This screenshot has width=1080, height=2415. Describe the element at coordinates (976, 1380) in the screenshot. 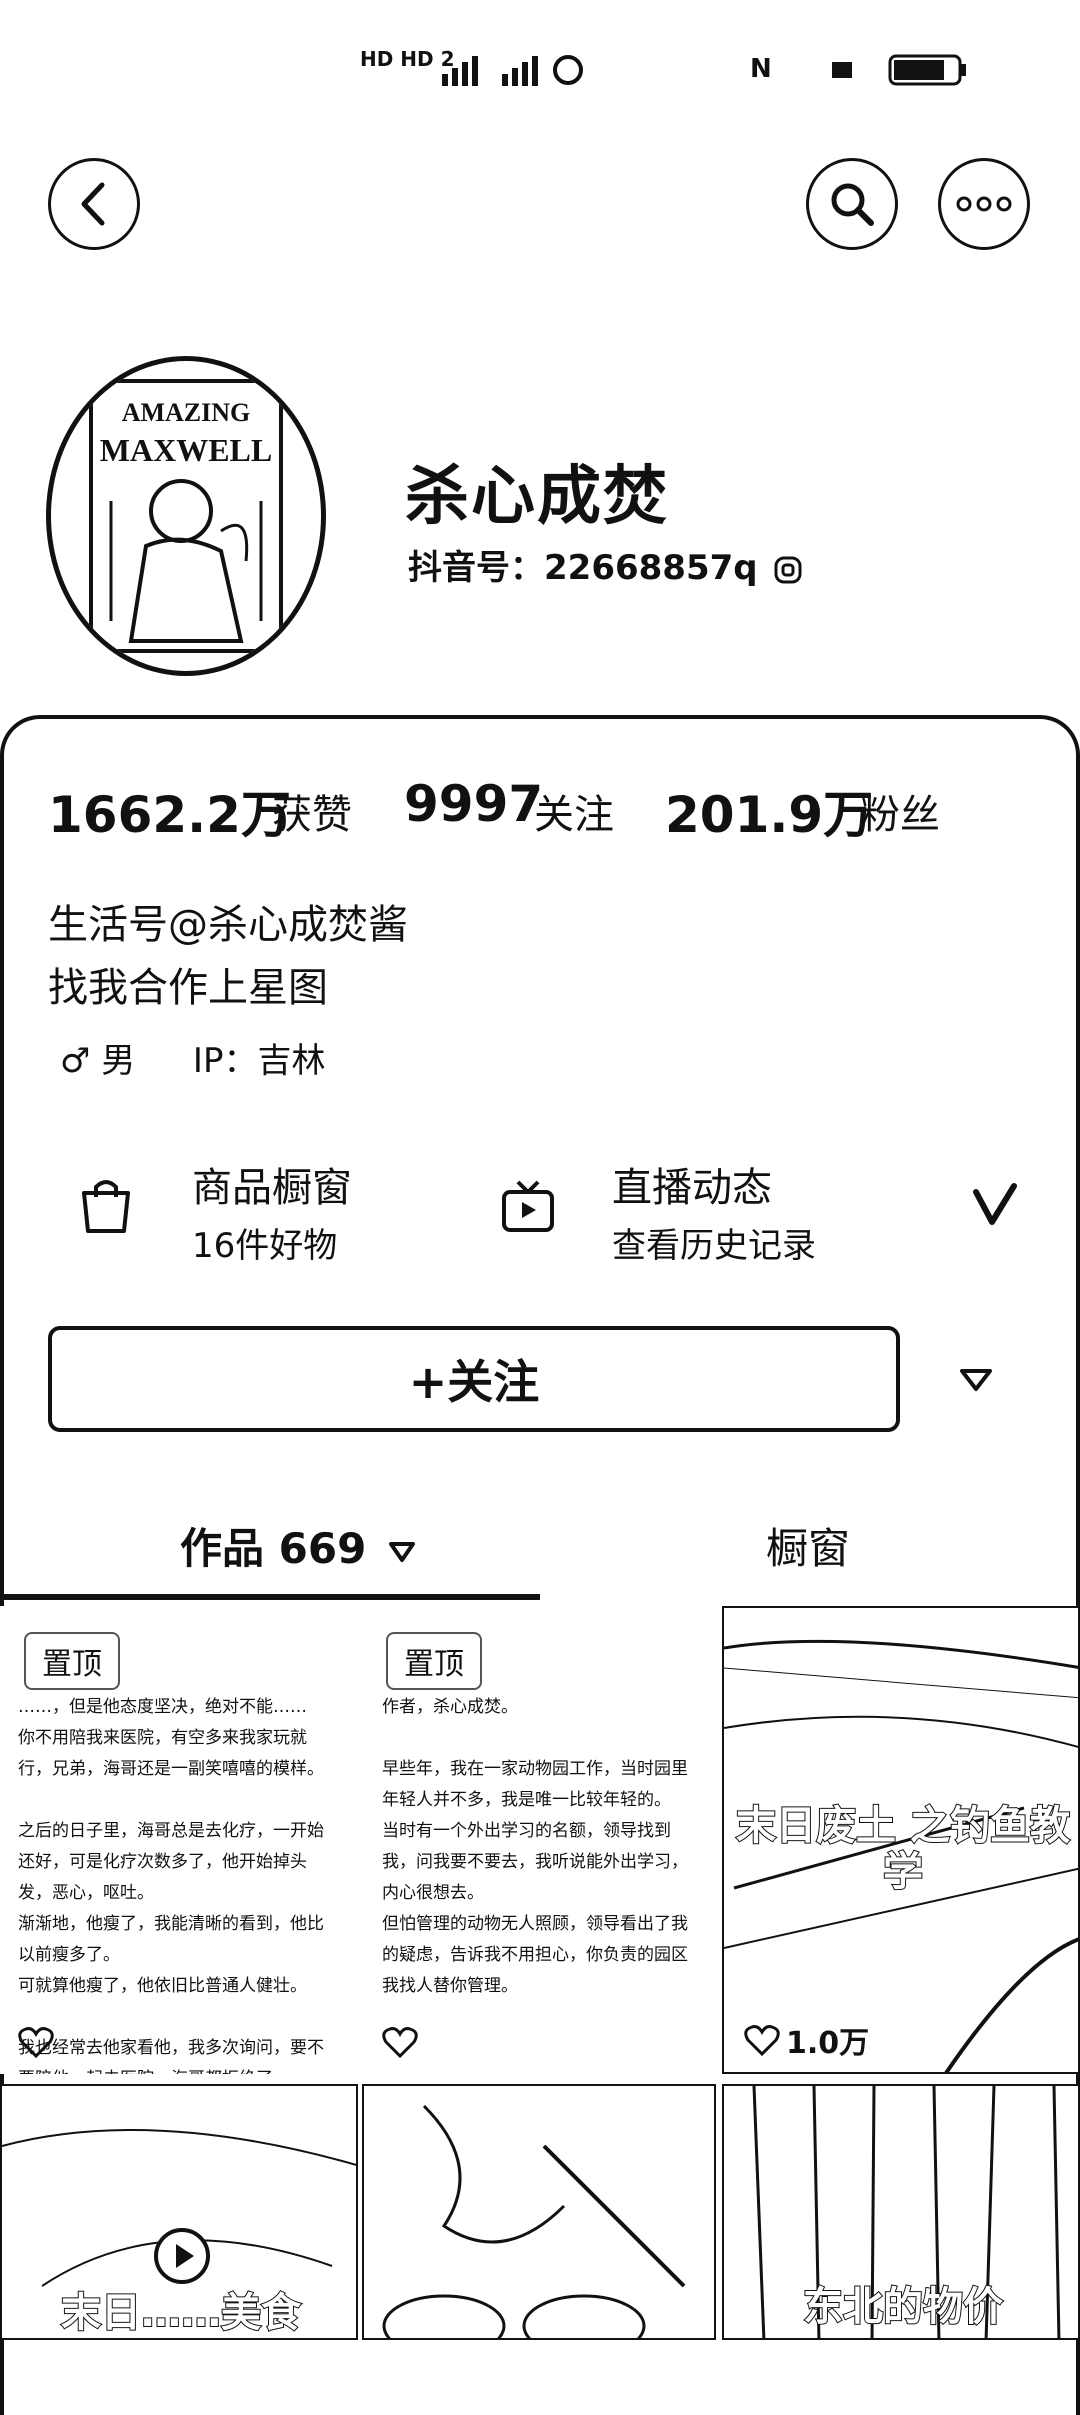

I see `dropdown-triangle-icon` at that location.